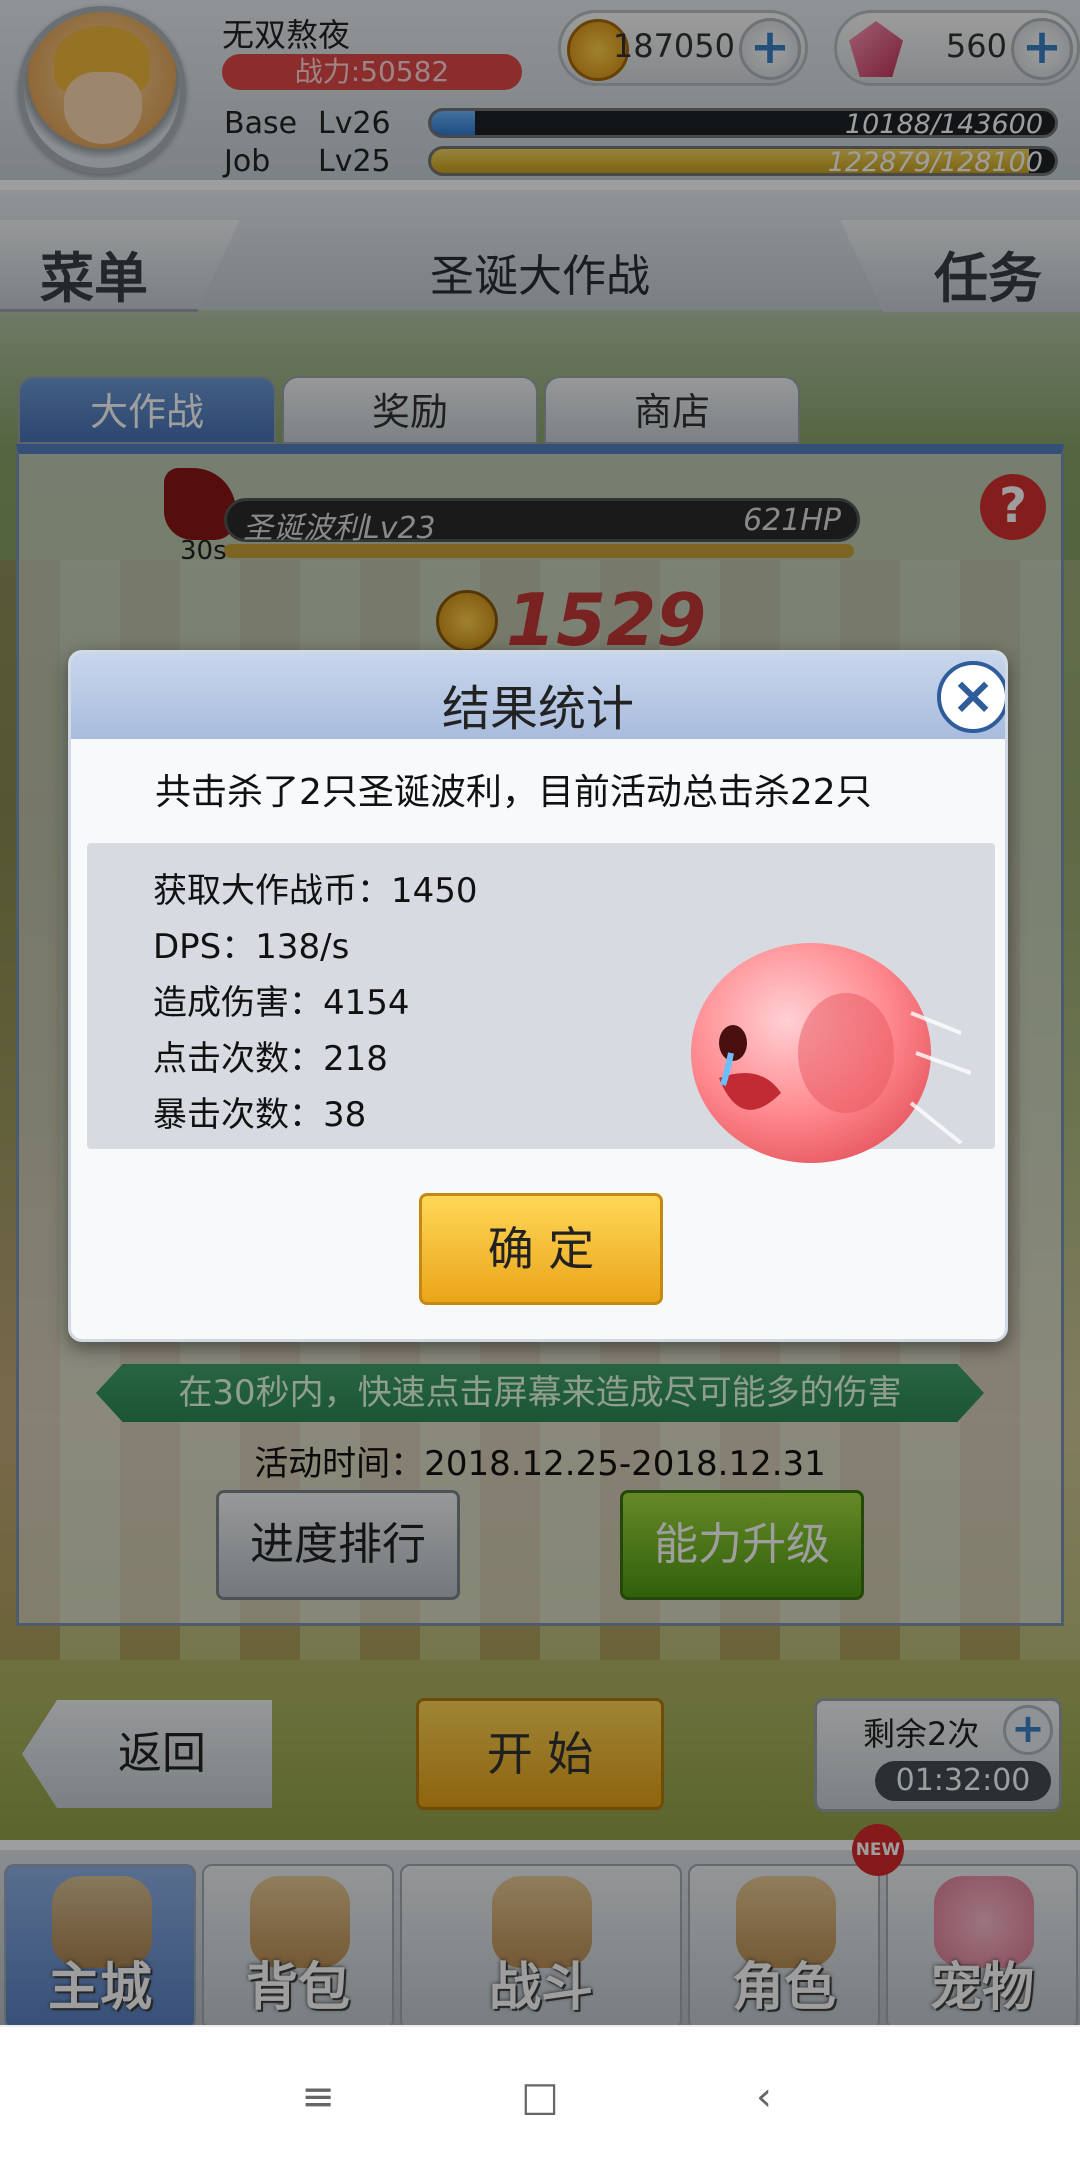  Describe the element at coordinates (318, 2097) in the screenshot. I see `menu-icon: ≡` at that location.